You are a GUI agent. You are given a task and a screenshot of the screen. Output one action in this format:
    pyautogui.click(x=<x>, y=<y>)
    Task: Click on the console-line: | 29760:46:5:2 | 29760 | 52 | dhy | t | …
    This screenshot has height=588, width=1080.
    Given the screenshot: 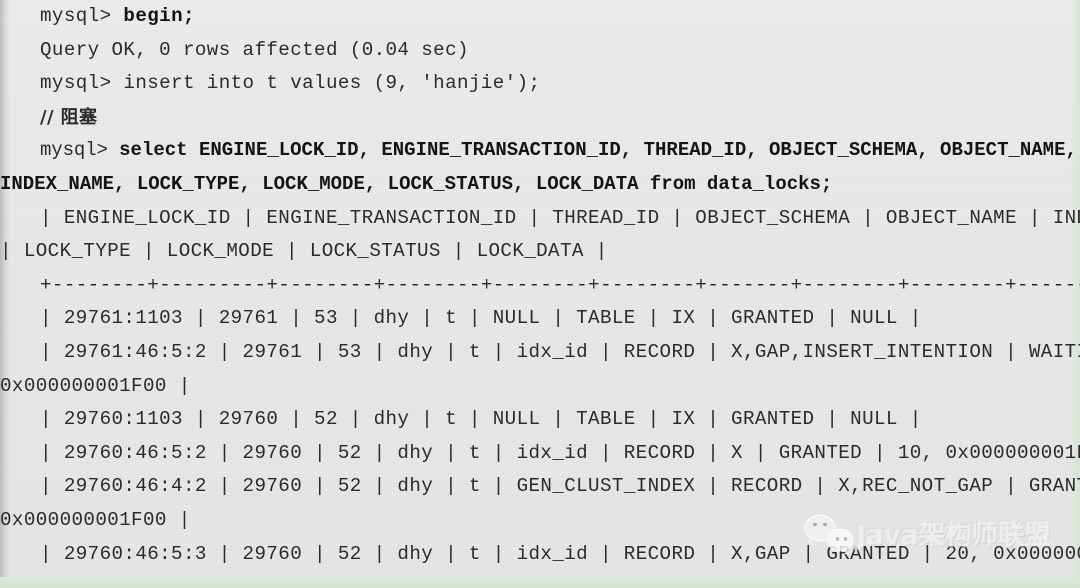 What is the action you would take?
    pyautogui.click(x=540, y=454)
    